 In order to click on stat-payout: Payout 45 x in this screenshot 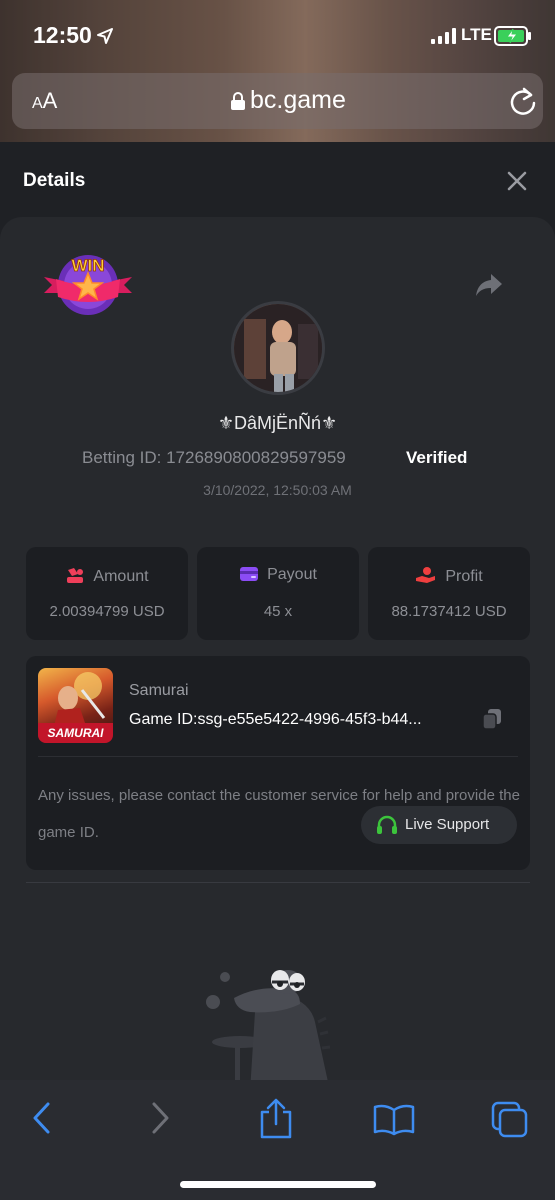, I will do `click(278, 593)`.